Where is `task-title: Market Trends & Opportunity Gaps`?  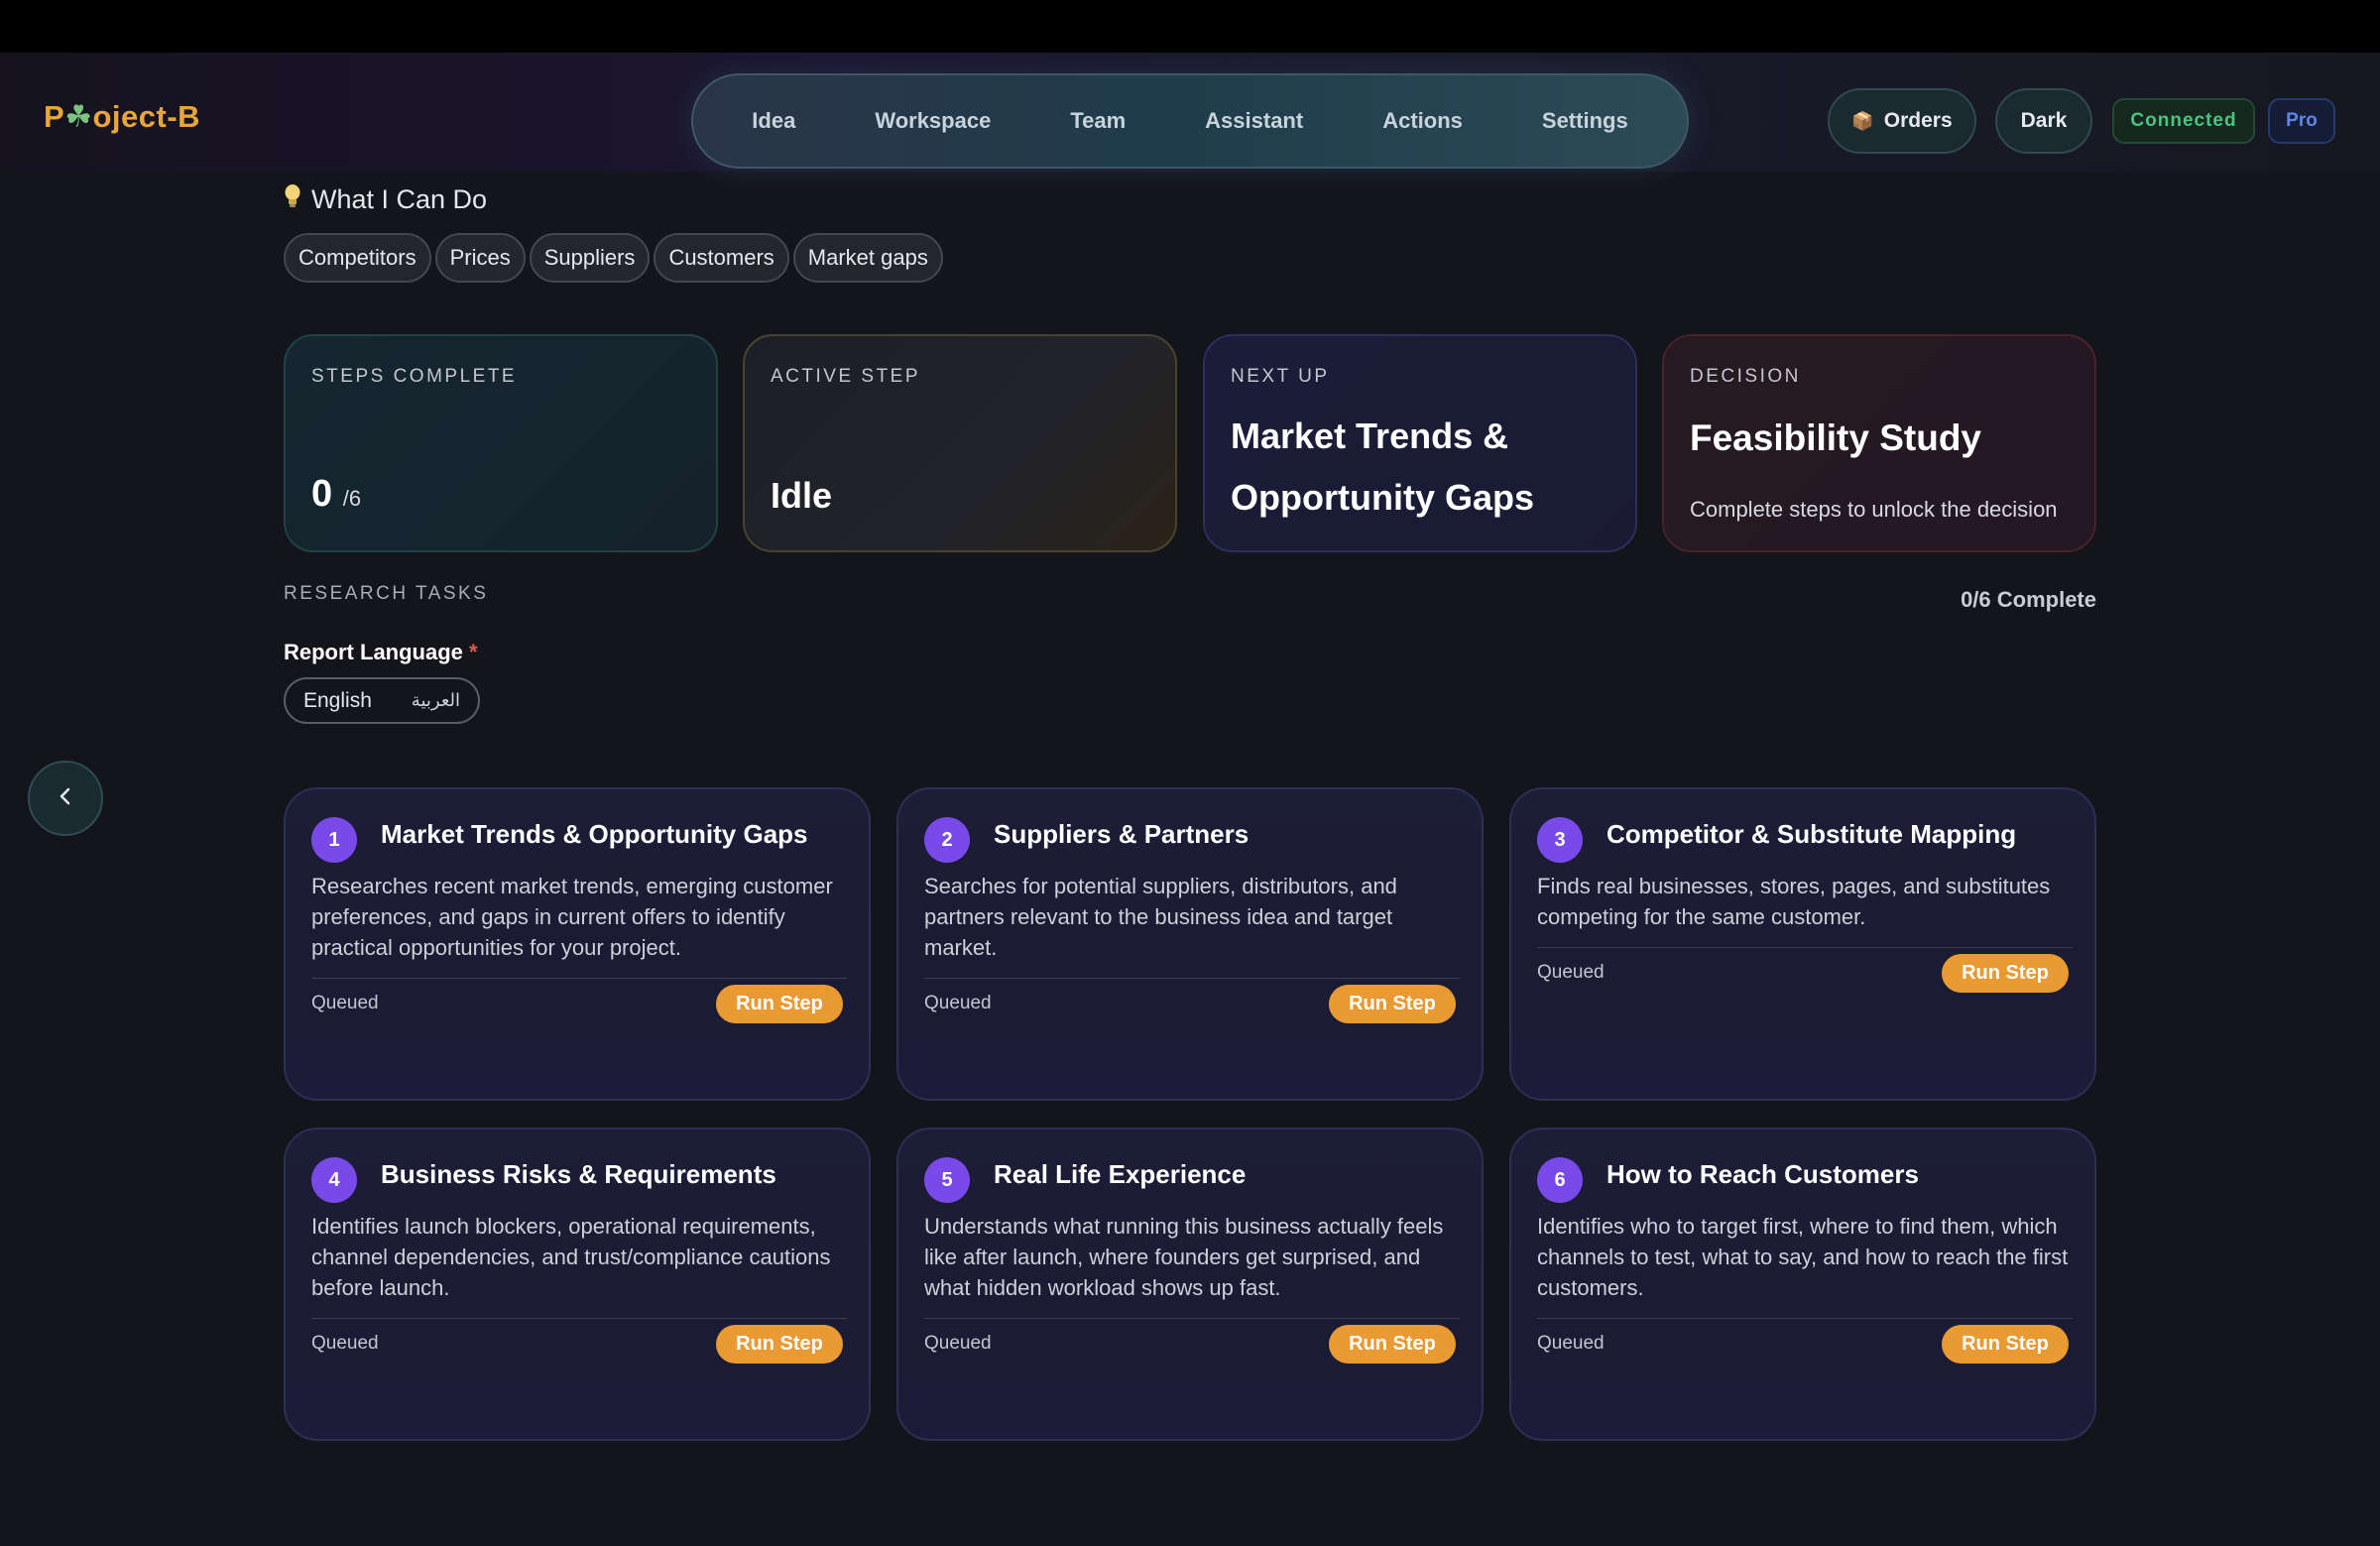 task-title: Market Trends & Opportunity Gaps is located at coordinates (594, 834).